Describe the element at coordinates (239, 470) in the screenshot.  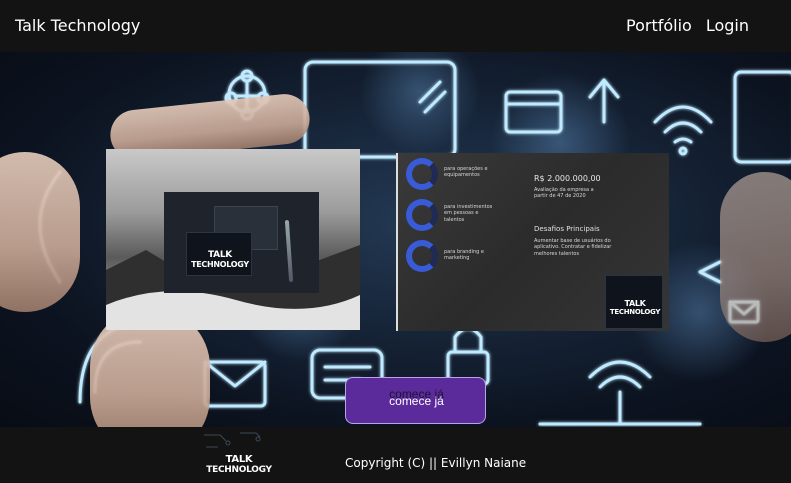
I see `footer-logo-line-2: TECHNOLOGY` at that location.